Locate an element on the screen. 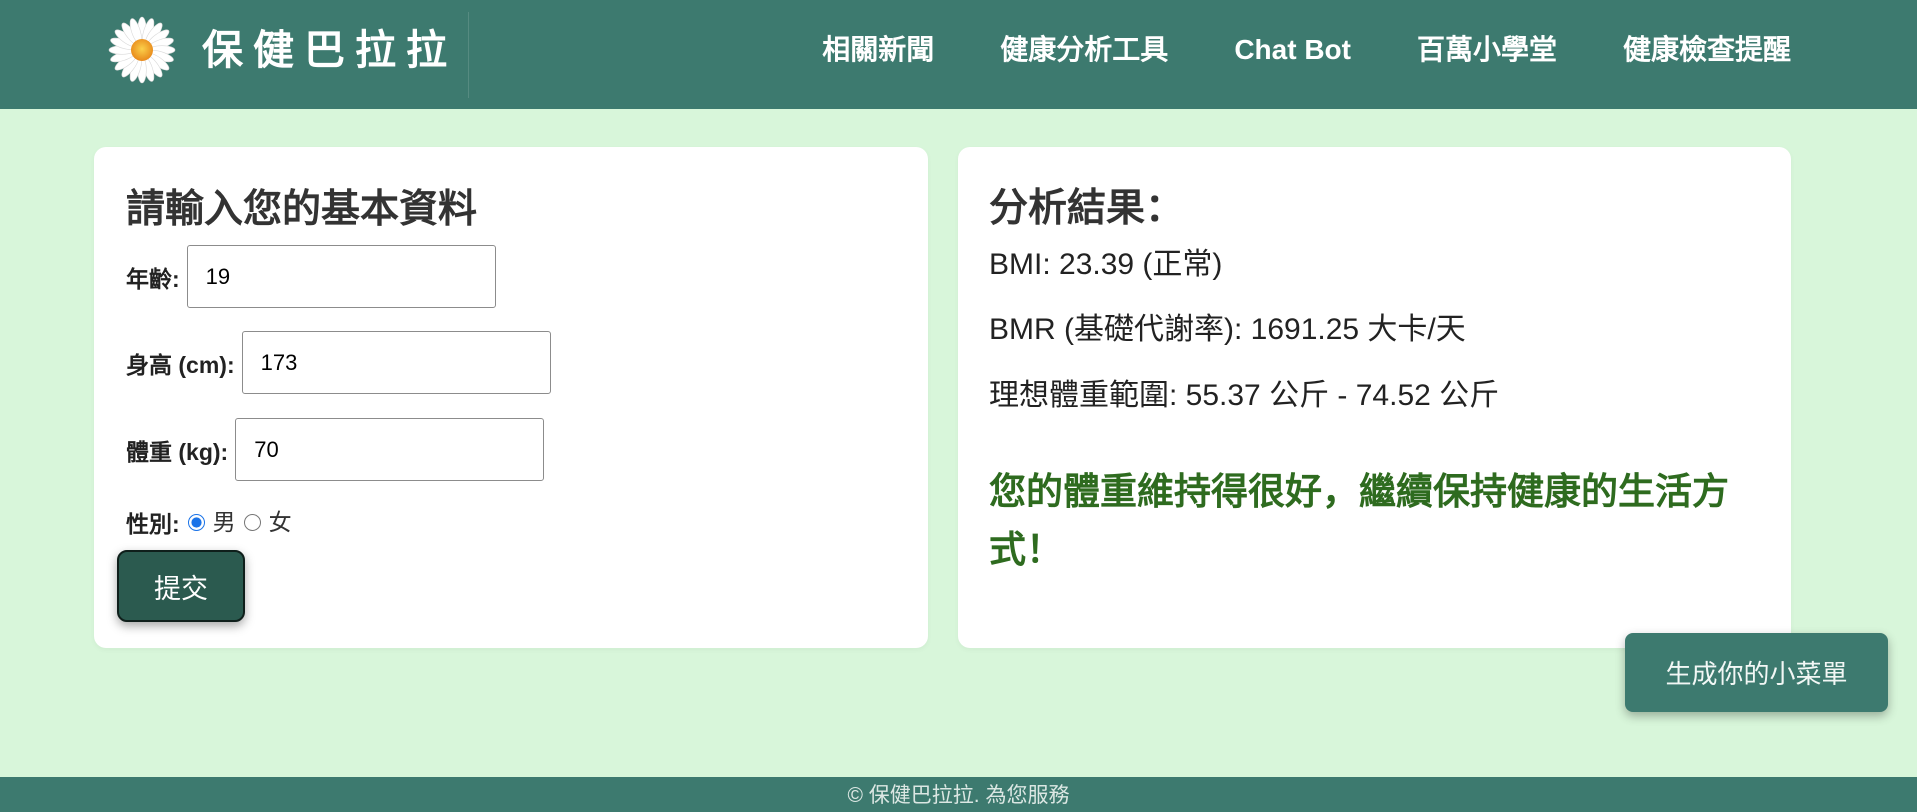 Image resolution: width=1917 pixels, height=812 pixels. gender-field-row: 性別: 男 女 is located at coordinates (511, 522).